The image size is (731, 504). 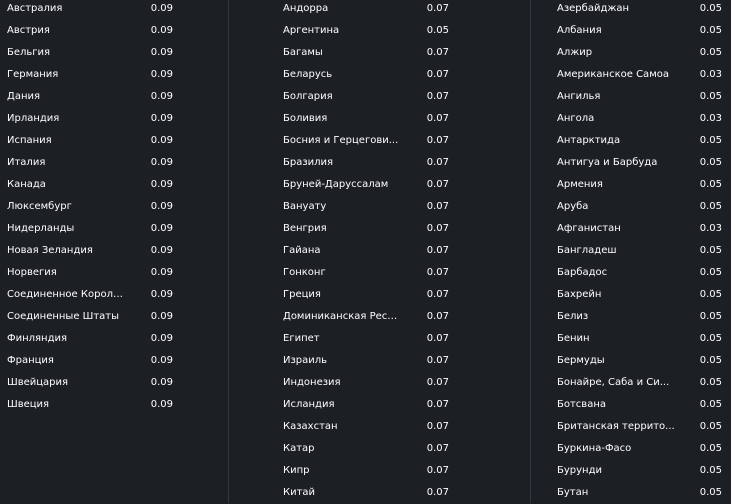 I want to click on country-name: Вануату, so click(x=305, y=206).